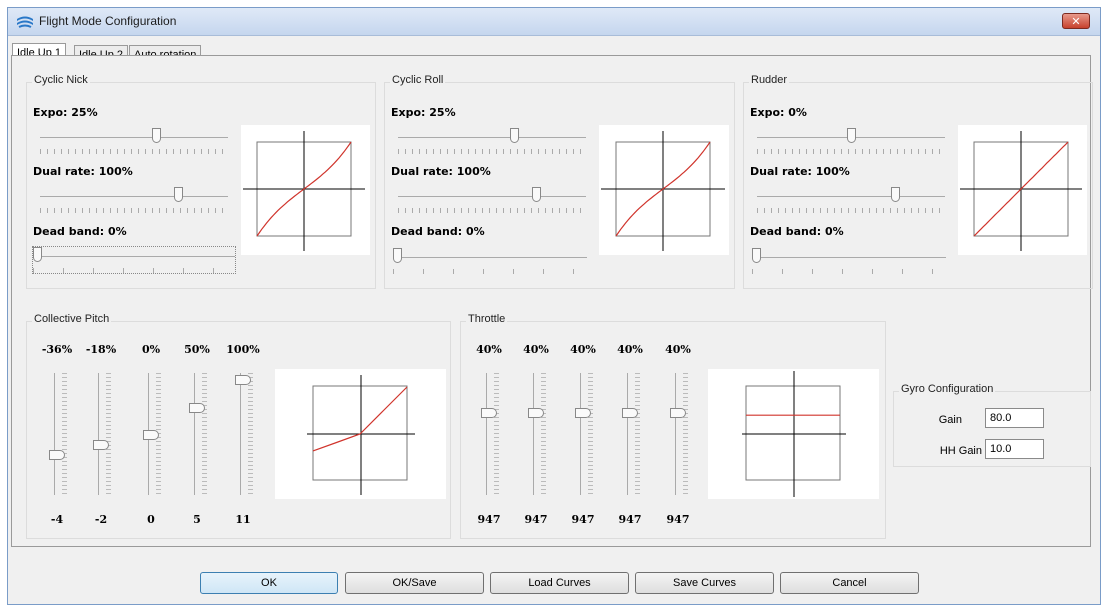 The image size is (1102, 606). I want to click on cyclic-nick-title: Cyclic Nick, so click(61, 80).